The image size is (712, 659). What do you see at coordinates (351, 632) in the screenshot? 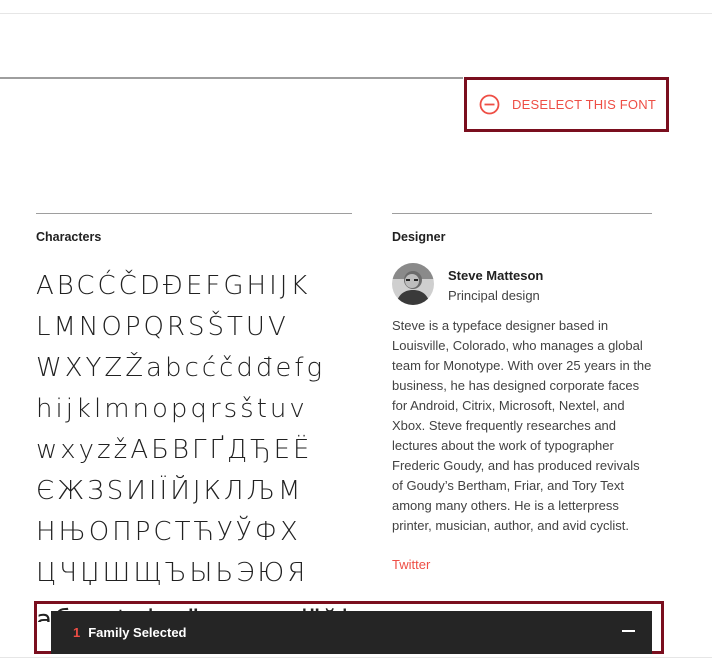
I see `selection-tray: 1 Family Selected` at bounding box center [351, 632].